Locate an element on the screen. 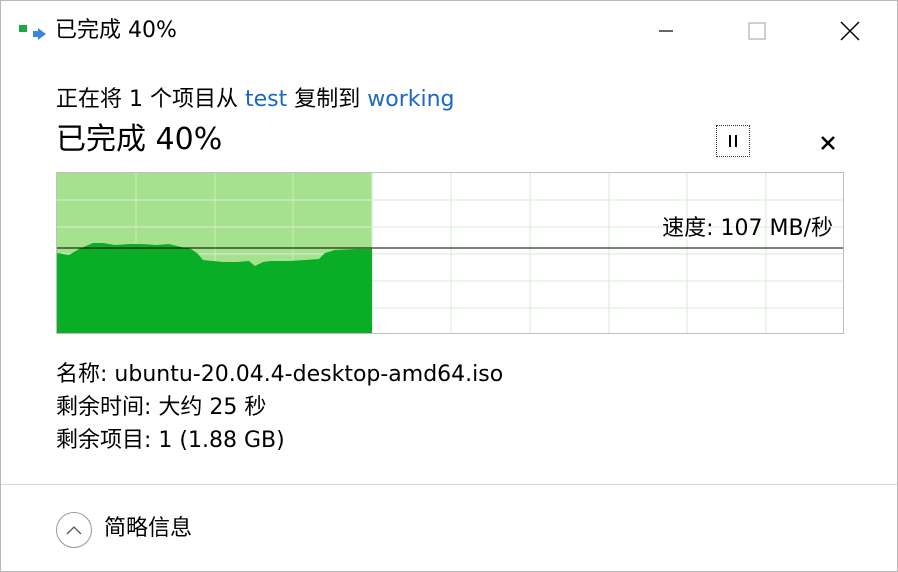  maximize-icon is located at coordinates (757, 31).